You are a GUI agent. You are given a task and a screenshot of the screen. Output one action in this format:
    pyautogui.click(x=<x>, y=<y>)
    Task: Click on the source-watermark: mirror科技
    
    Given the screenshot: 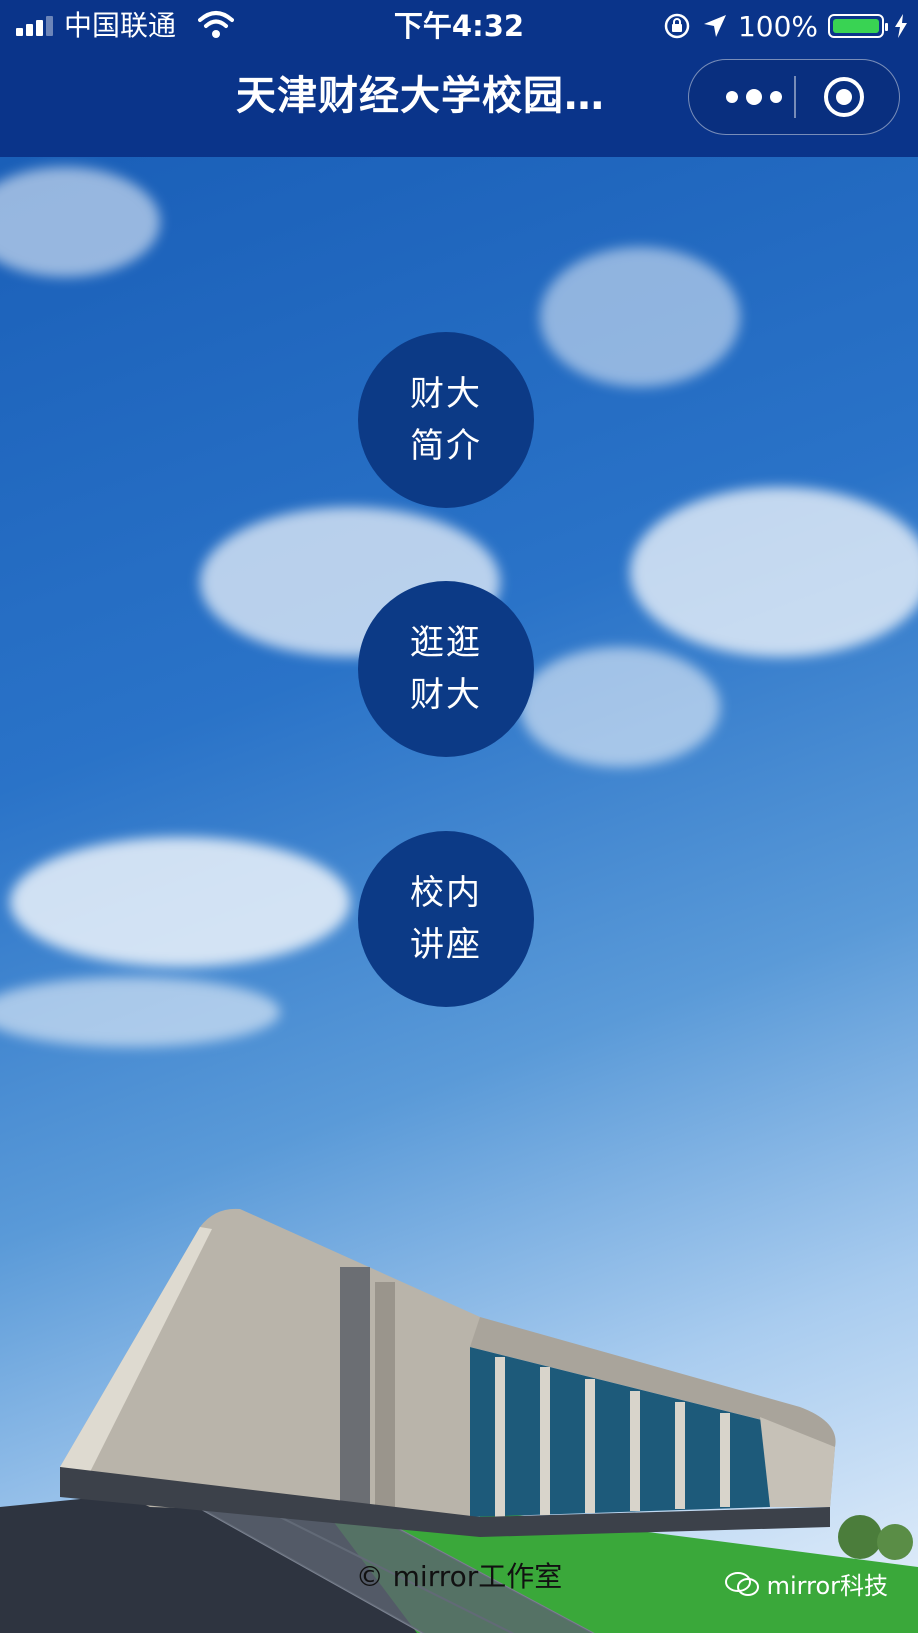 What is the action you would take?
    pyautogui.click(x=806, y=1583)
    